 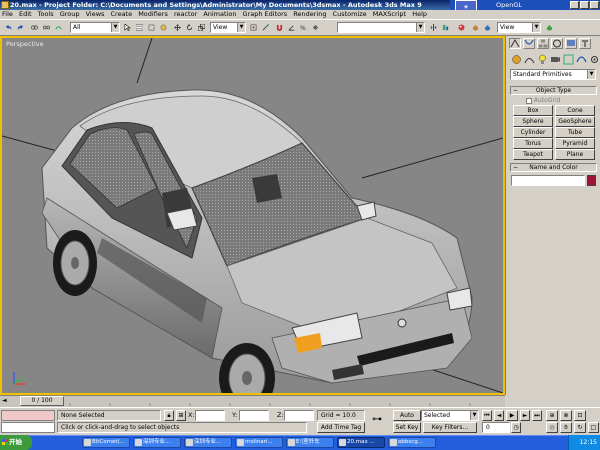 I want to click on add-time-tag-button: Add Time Tag, so click(x=341, y=427).